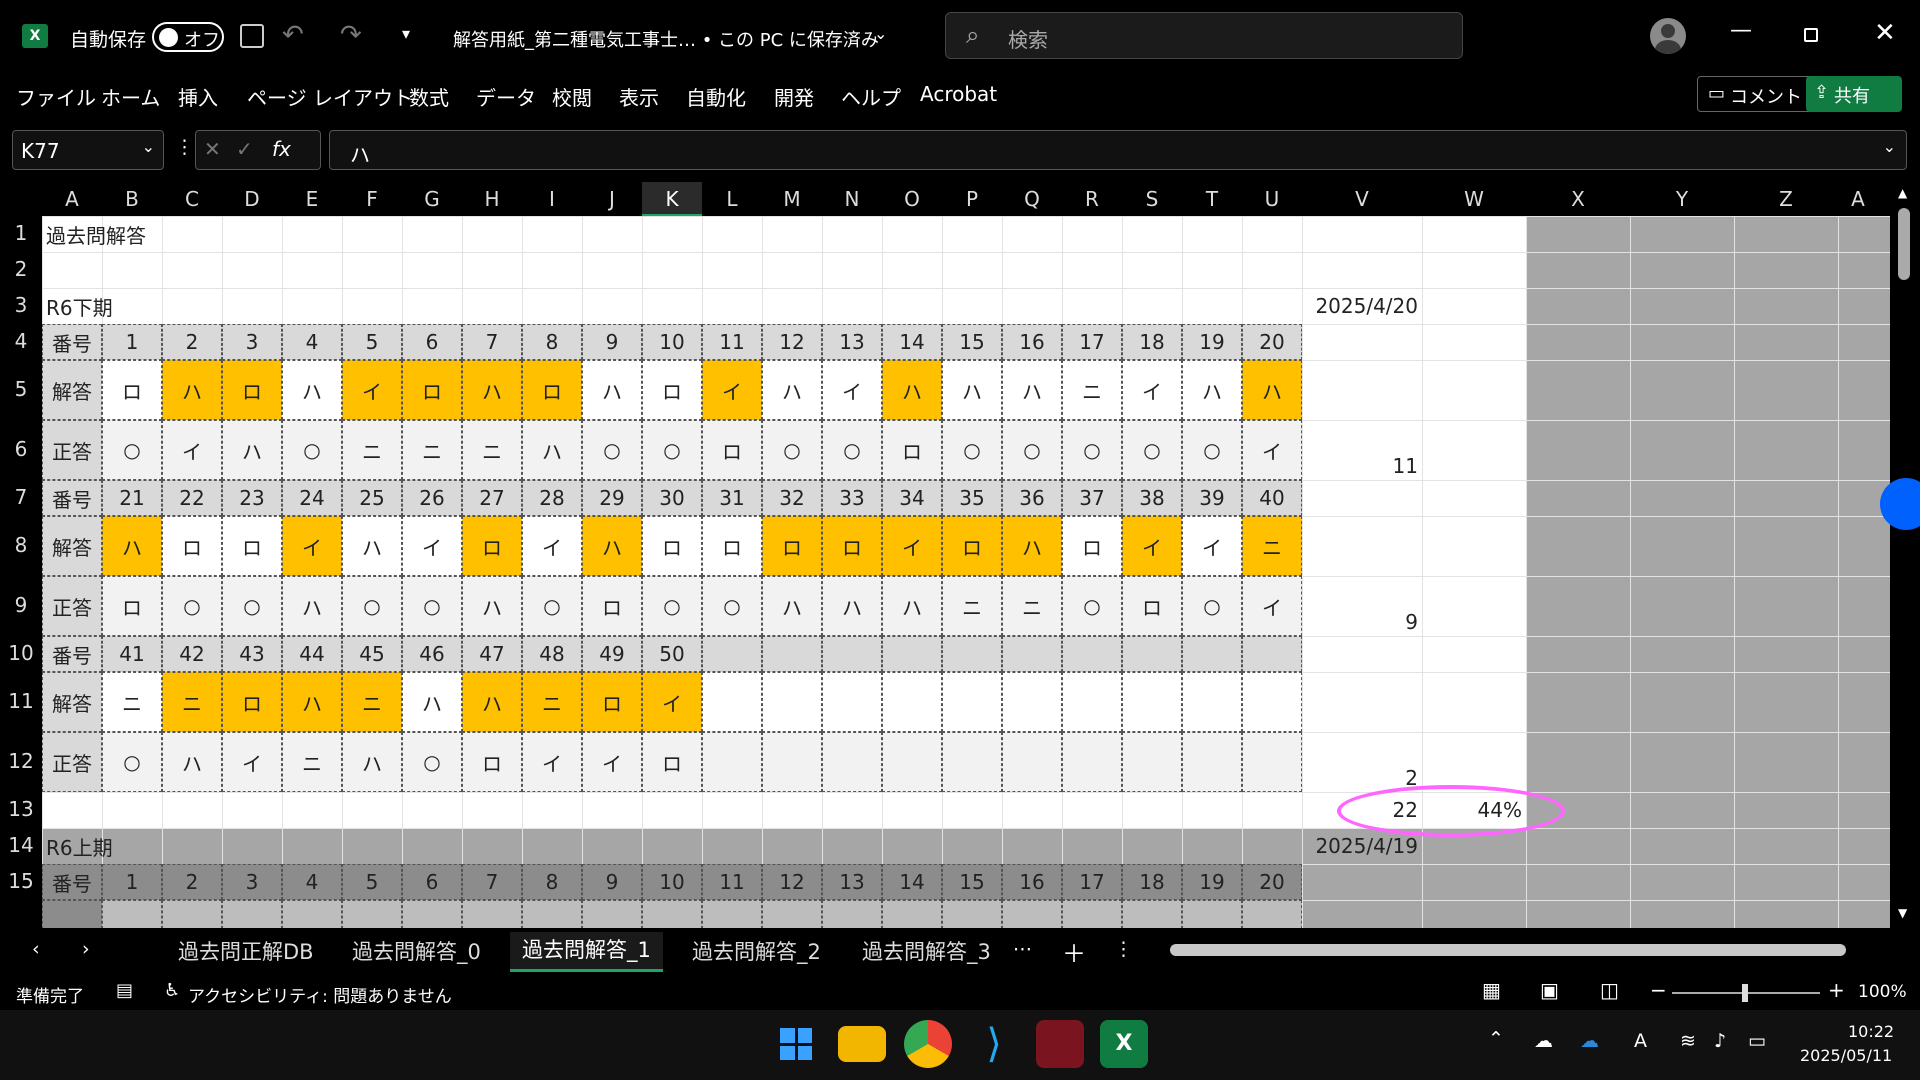  I want to click on menu-home: ホーム, so click(130, 96).